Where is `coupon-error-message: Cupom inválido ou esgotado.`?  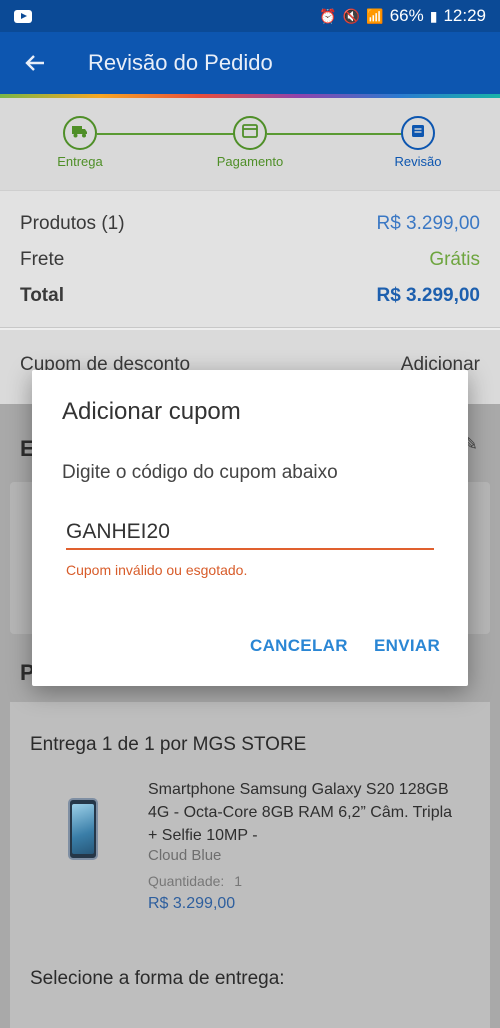
coupon-error-message: Cupom inválido ou esgotado. is located at coordinates (157, 570).